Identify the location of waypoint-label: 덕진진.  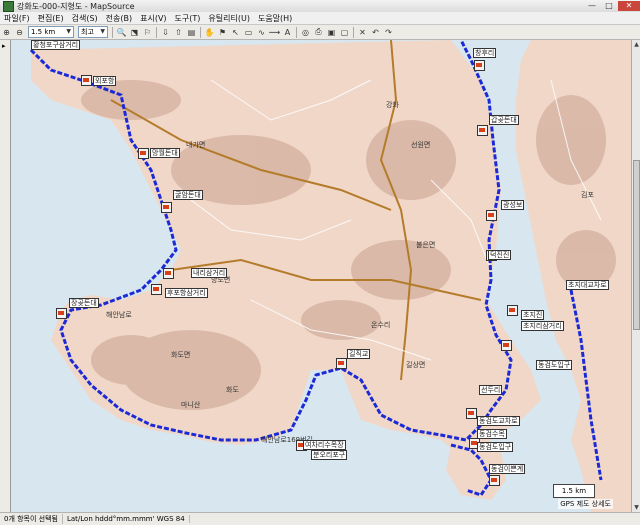
(500, 255).